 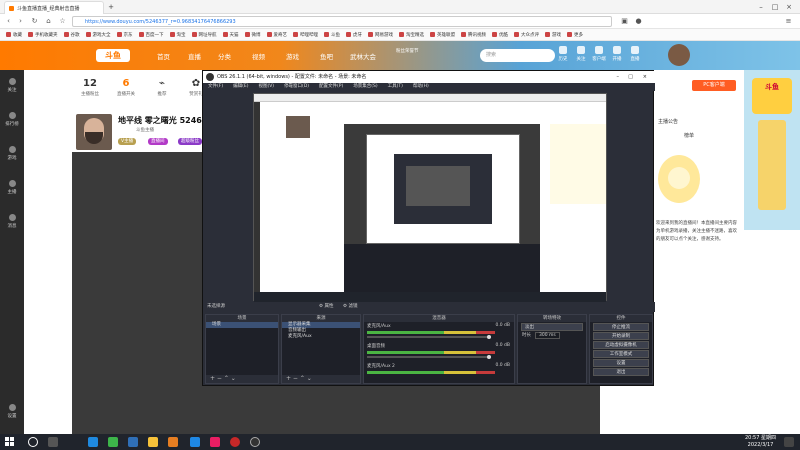 I want to click on bookmark-item: 爱奇艺, so click(x=276, y=35).